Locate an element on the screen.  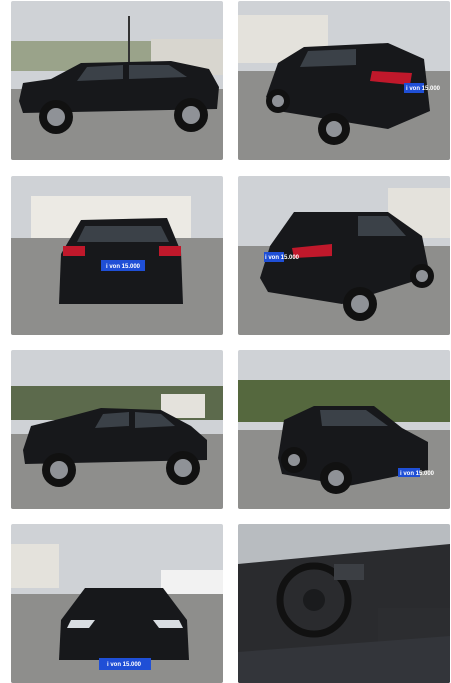
gallery-photo-3: i von 15.000 is located at coordinates (117, 255).